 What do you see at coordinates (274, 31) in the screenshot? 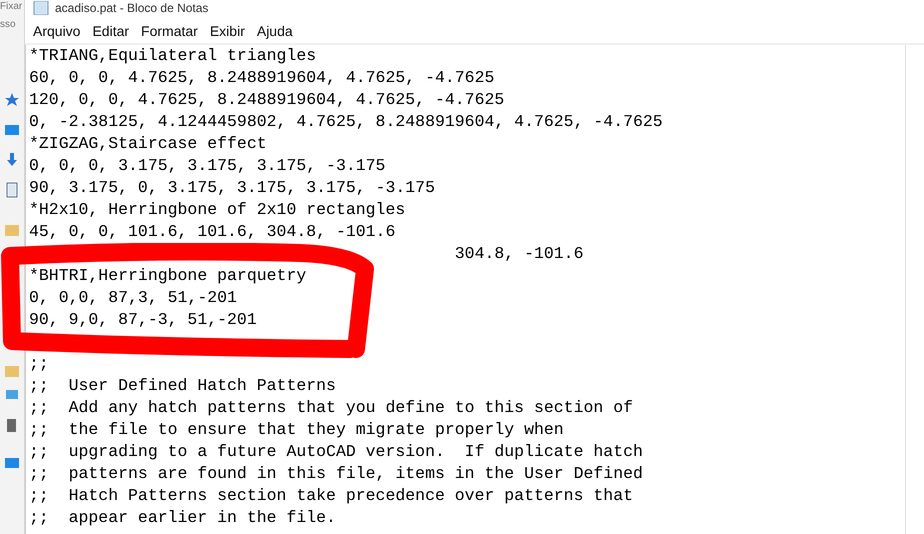
I see `menu-item: Ajuda` at bounding box center [274, 31].